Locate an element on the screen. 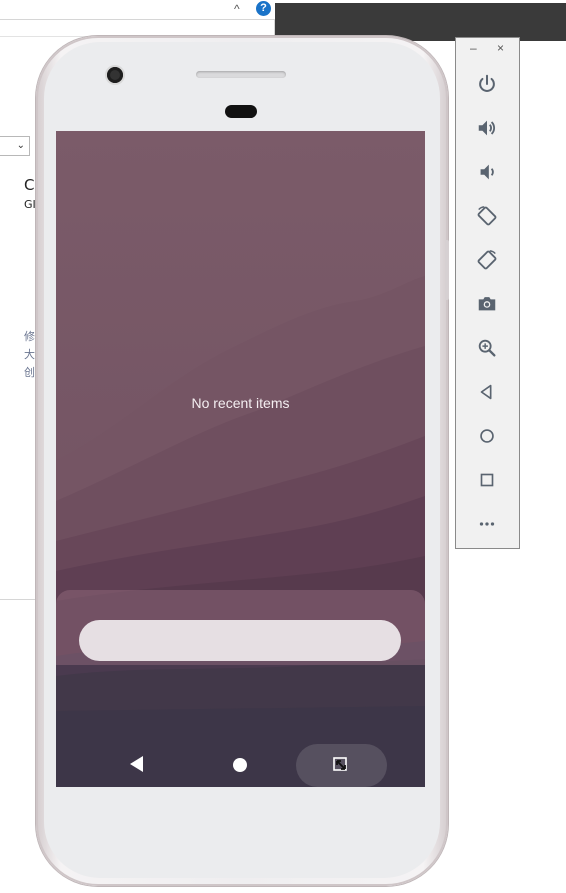 This screenshot has height=893, width=566. resize-arrows-icon is located at coordinates (340, 764).